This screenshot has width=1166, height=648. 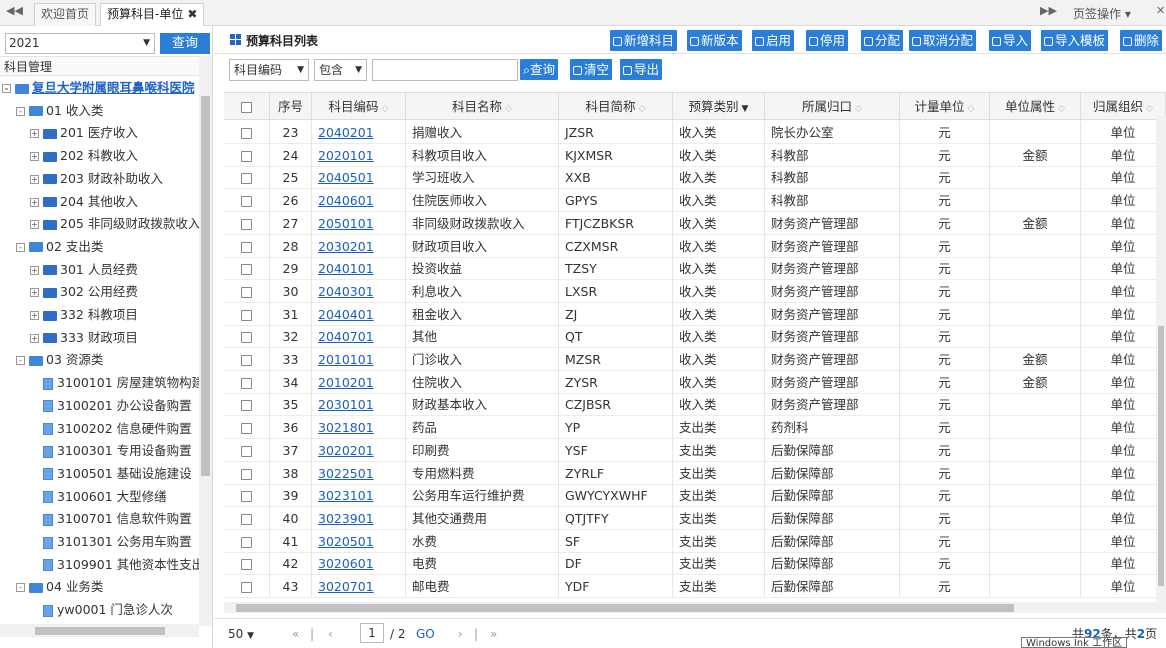 What do you see at coordinates (346, 586) in the screenshot?
I see `subject-code-link: 3020701` at bounding box center [346, 586].